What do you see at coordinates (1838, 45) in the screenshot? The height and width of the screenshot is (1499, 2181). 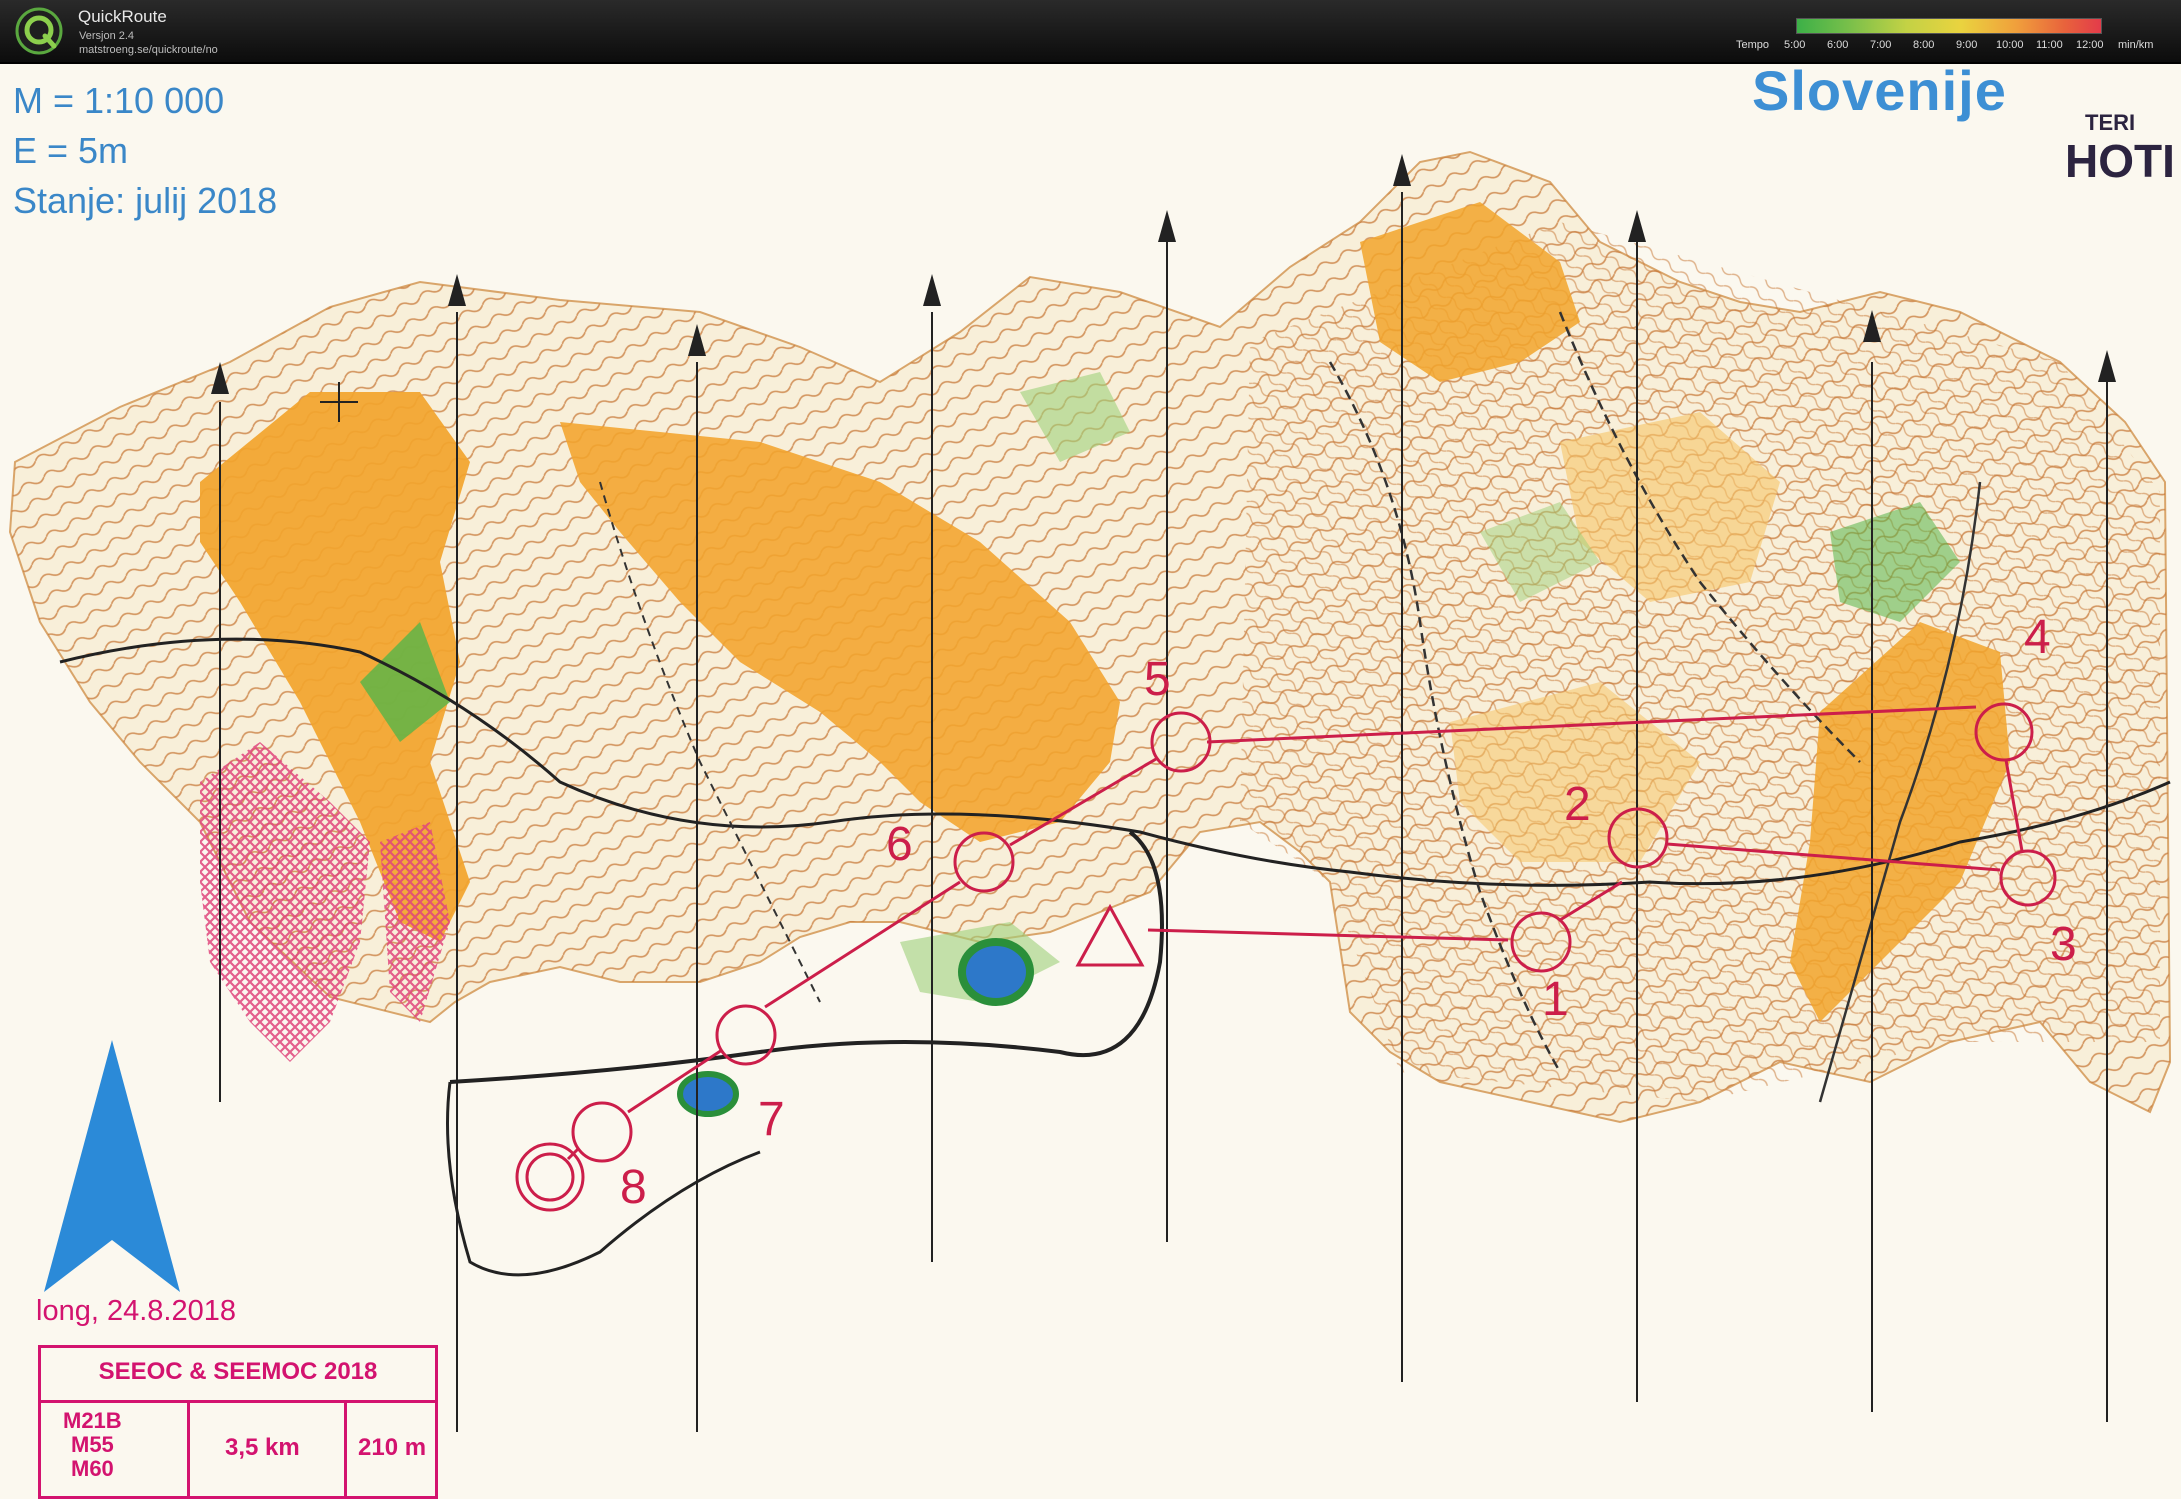 I see `tempo-tick: 6:00` at bounding box center [1838, 45].